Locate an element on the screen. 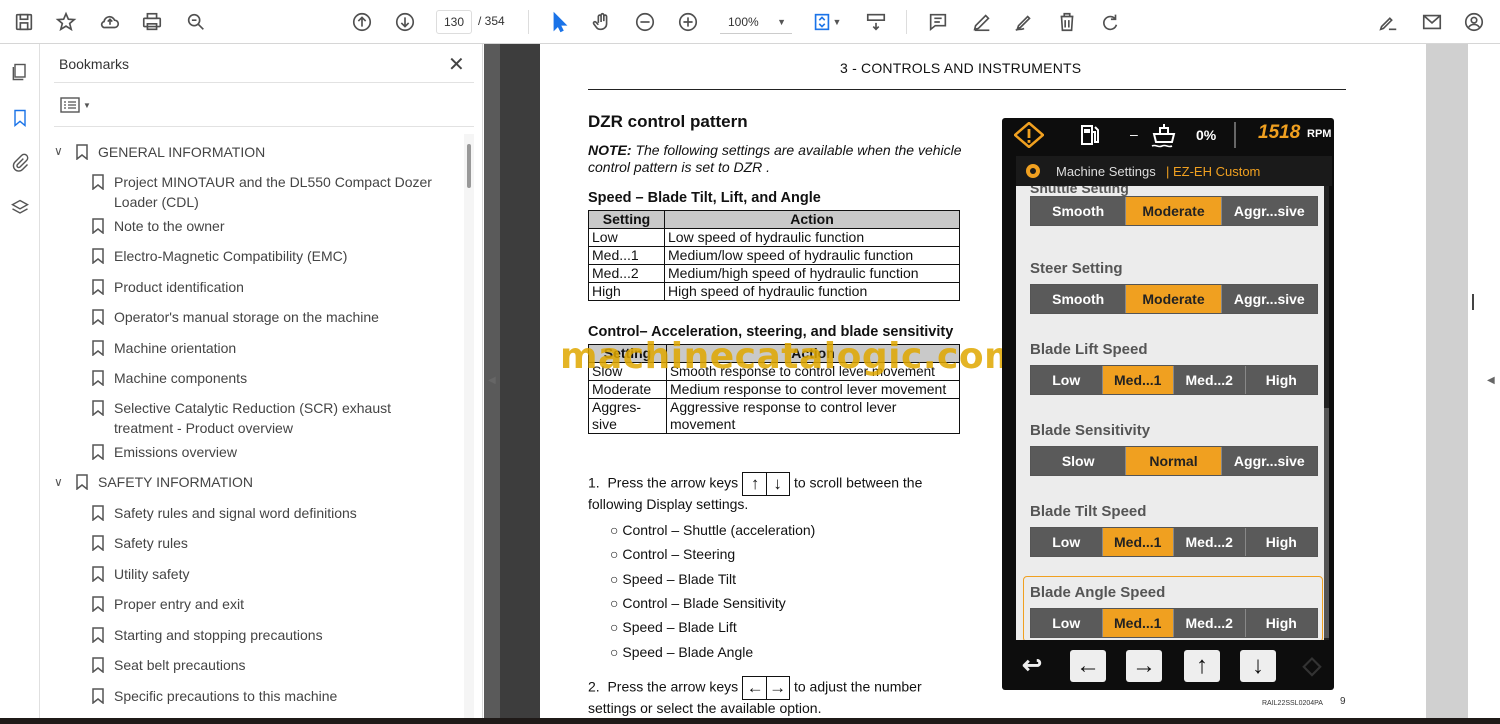 This screenshot has width=1500, height=724. watermark: machinecatalogic.com is located at coordinates (791, 356).